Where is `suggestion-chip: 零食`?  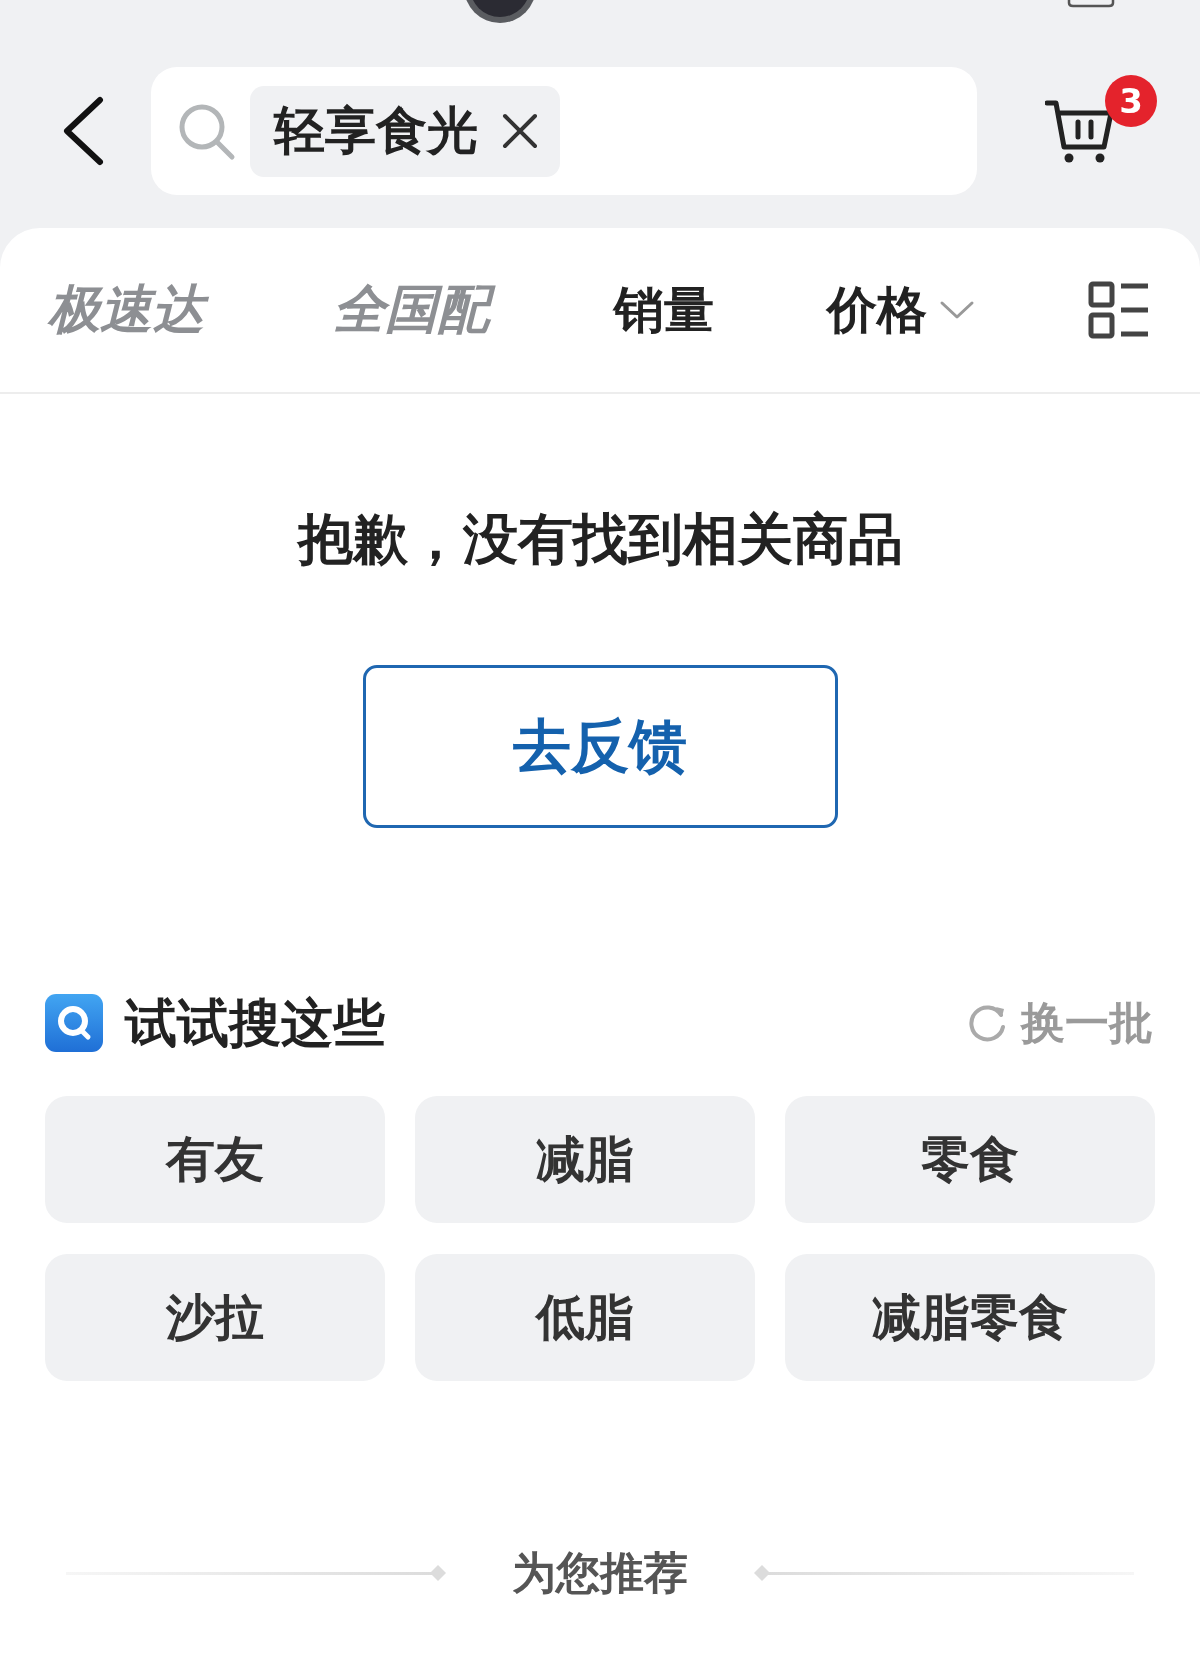
suggestion-chip: 零食 is located at coordinates (970, 1159).